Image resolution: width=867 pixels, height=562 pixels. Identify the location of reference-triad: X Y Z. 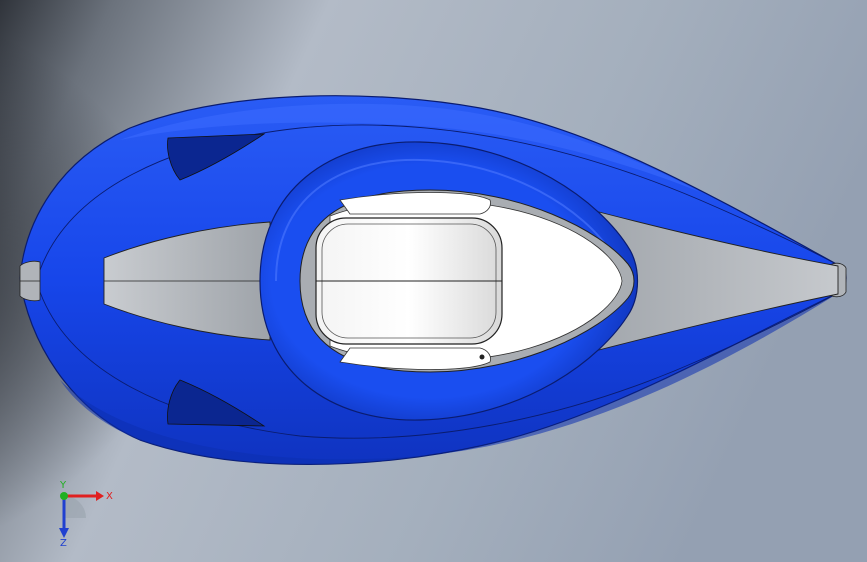
(86, 514).